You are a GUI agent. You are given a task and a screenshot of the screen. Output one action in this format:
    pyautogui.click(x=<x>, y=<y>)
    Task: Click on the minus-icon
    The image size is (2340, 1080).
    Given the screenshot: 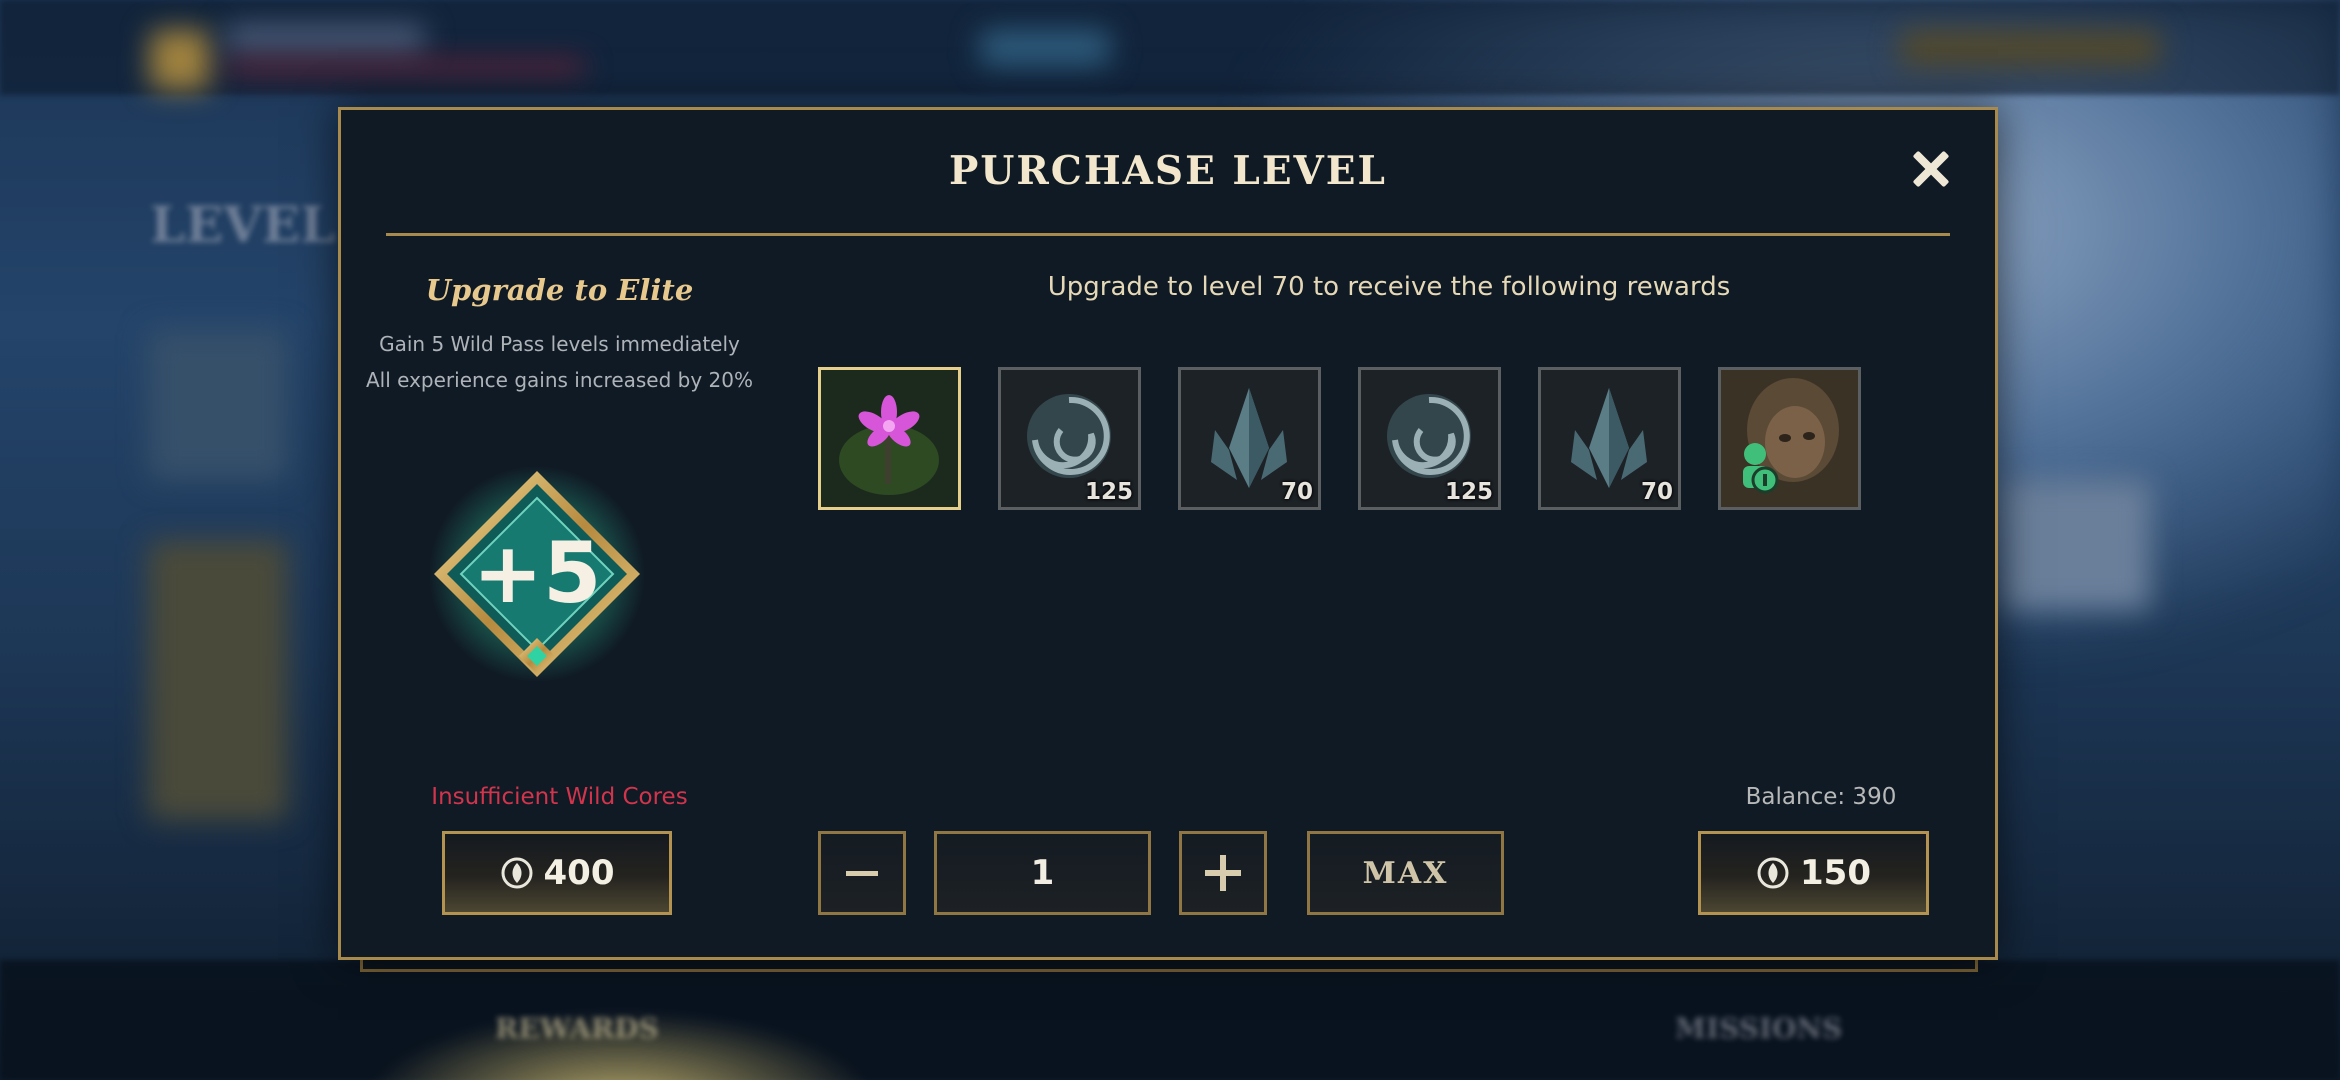 What is the action you would take?
    pyautogui.click(x=862, y=873)
    